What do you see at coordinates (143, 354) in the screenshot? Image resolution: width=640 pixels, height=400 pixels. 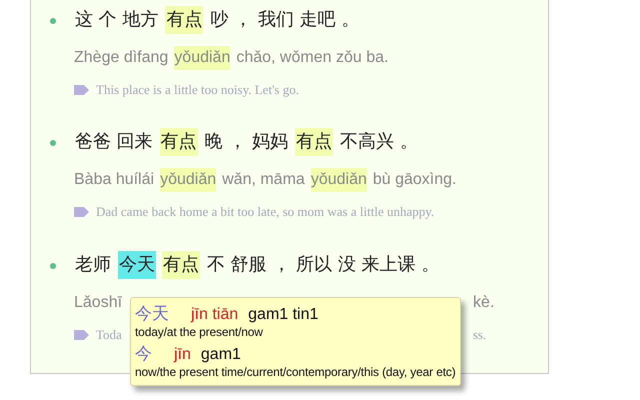 I see `entry-hanzi: 今` at bounding box center [143, 354].